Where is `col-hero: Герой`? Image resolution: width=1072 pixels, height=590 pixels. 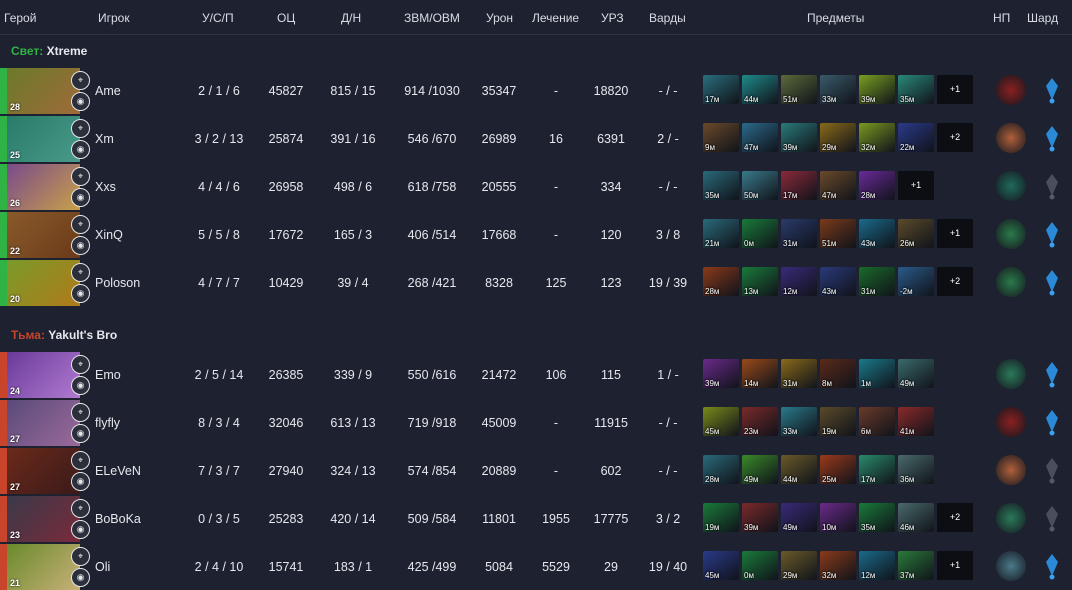
col-hero: Герой is located at coordinates (20, 18).